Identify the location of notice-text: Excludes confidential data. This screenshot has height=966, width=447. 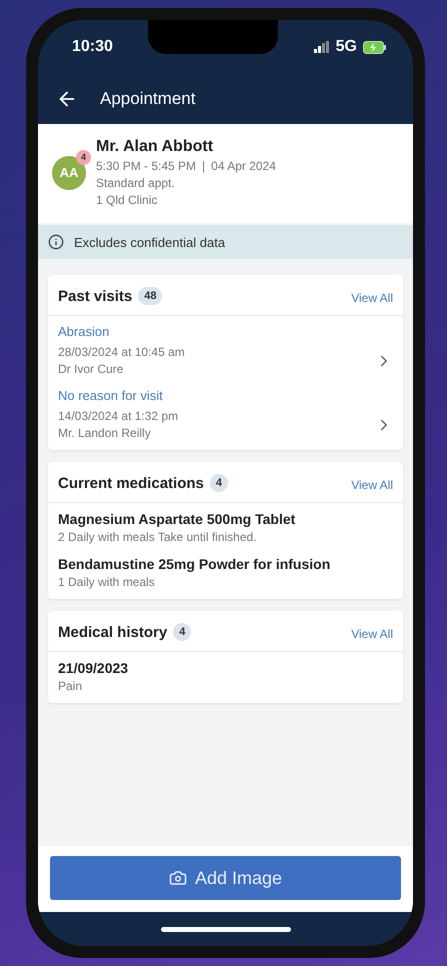
(150, 242).